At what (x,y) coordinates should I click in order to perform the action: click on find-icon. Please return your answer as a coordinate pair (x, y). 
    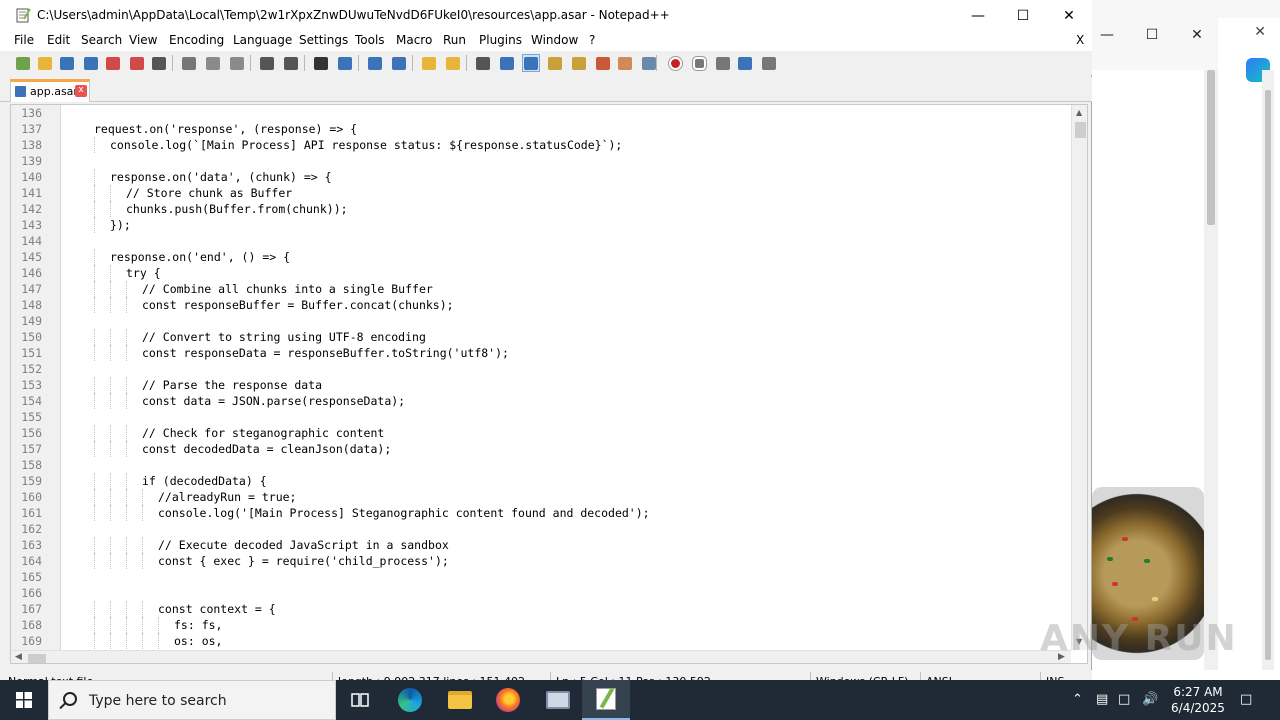
    Looking at the image, I should click on (321, 63).